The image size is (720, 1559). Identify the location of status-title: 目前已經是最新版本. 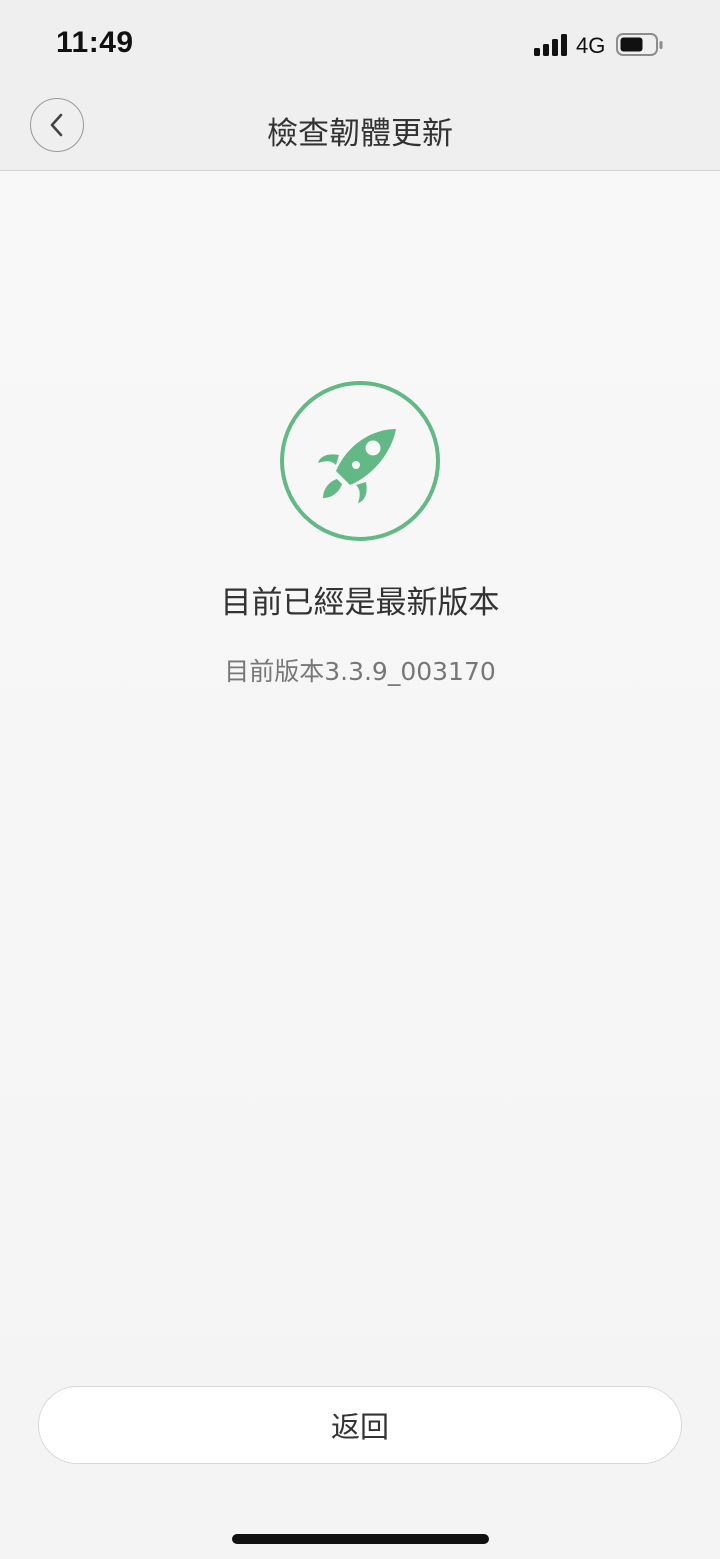
(360, 603).